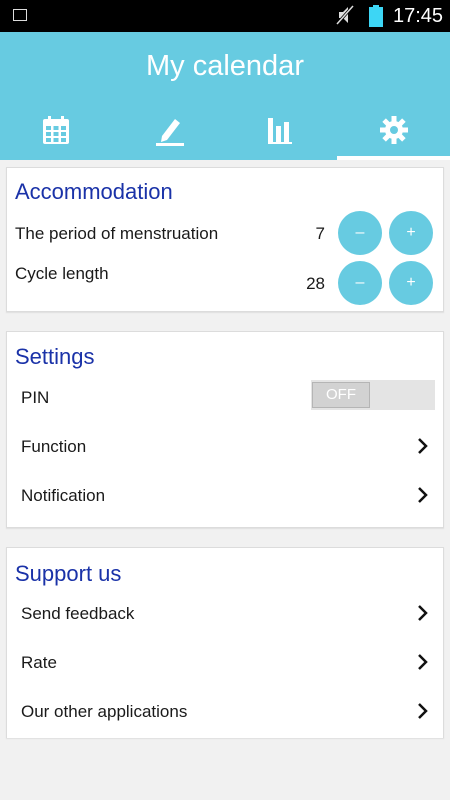 Image resolution: width=450 pixels, height=800 pixels. I want to click on pin-toggle-state: OFF, so click(341, 395).